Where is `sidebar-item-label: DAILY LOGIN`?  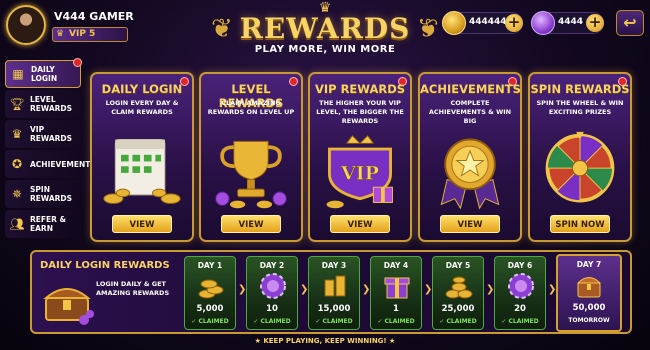
sidebar-item-label: DAILY LOGIN is located at coordinates (44, 74).